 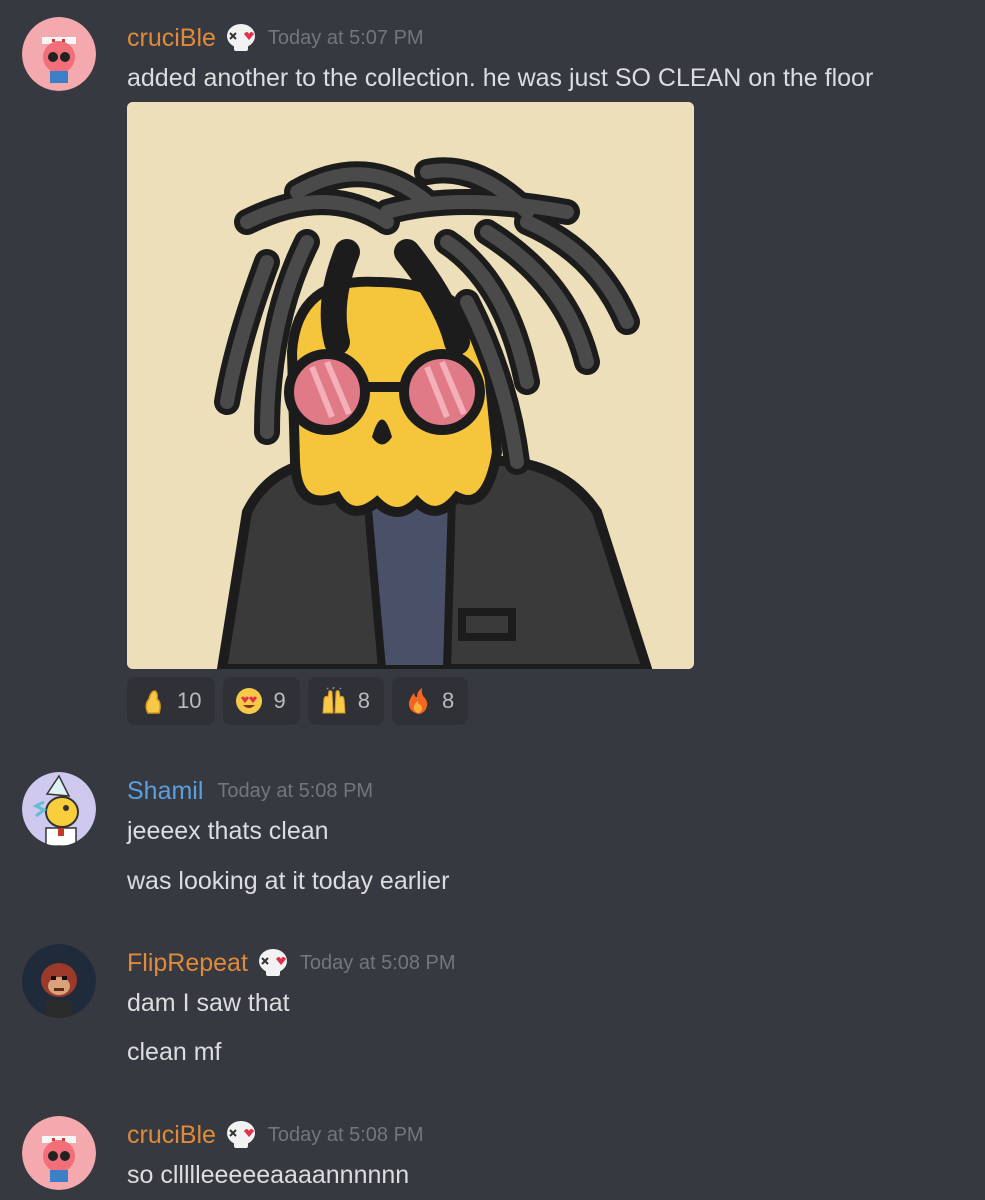 I want to click on timestamp: Today at 5:07 PM, so click(x=345, y=38).